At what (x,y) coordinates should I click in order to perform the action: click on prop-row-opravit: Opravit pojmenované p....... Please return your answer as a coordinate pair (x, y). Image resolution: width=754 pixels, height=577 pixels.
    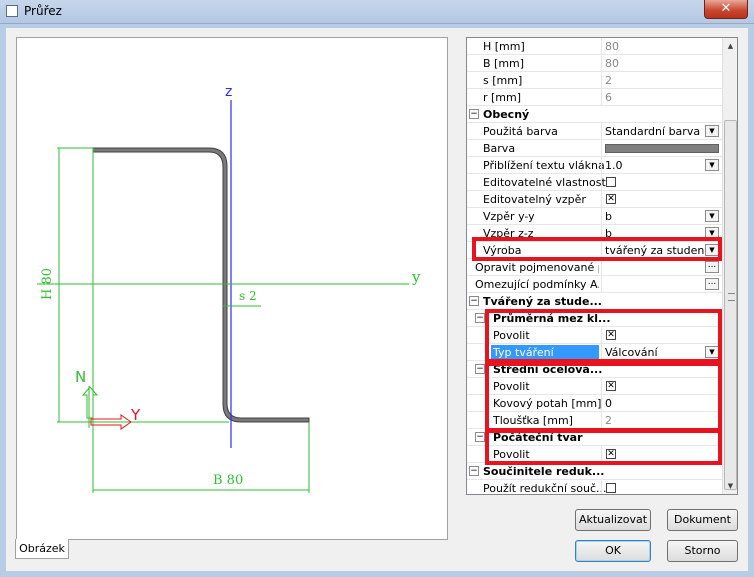
    Looking at the image, I should click on (594, 267).